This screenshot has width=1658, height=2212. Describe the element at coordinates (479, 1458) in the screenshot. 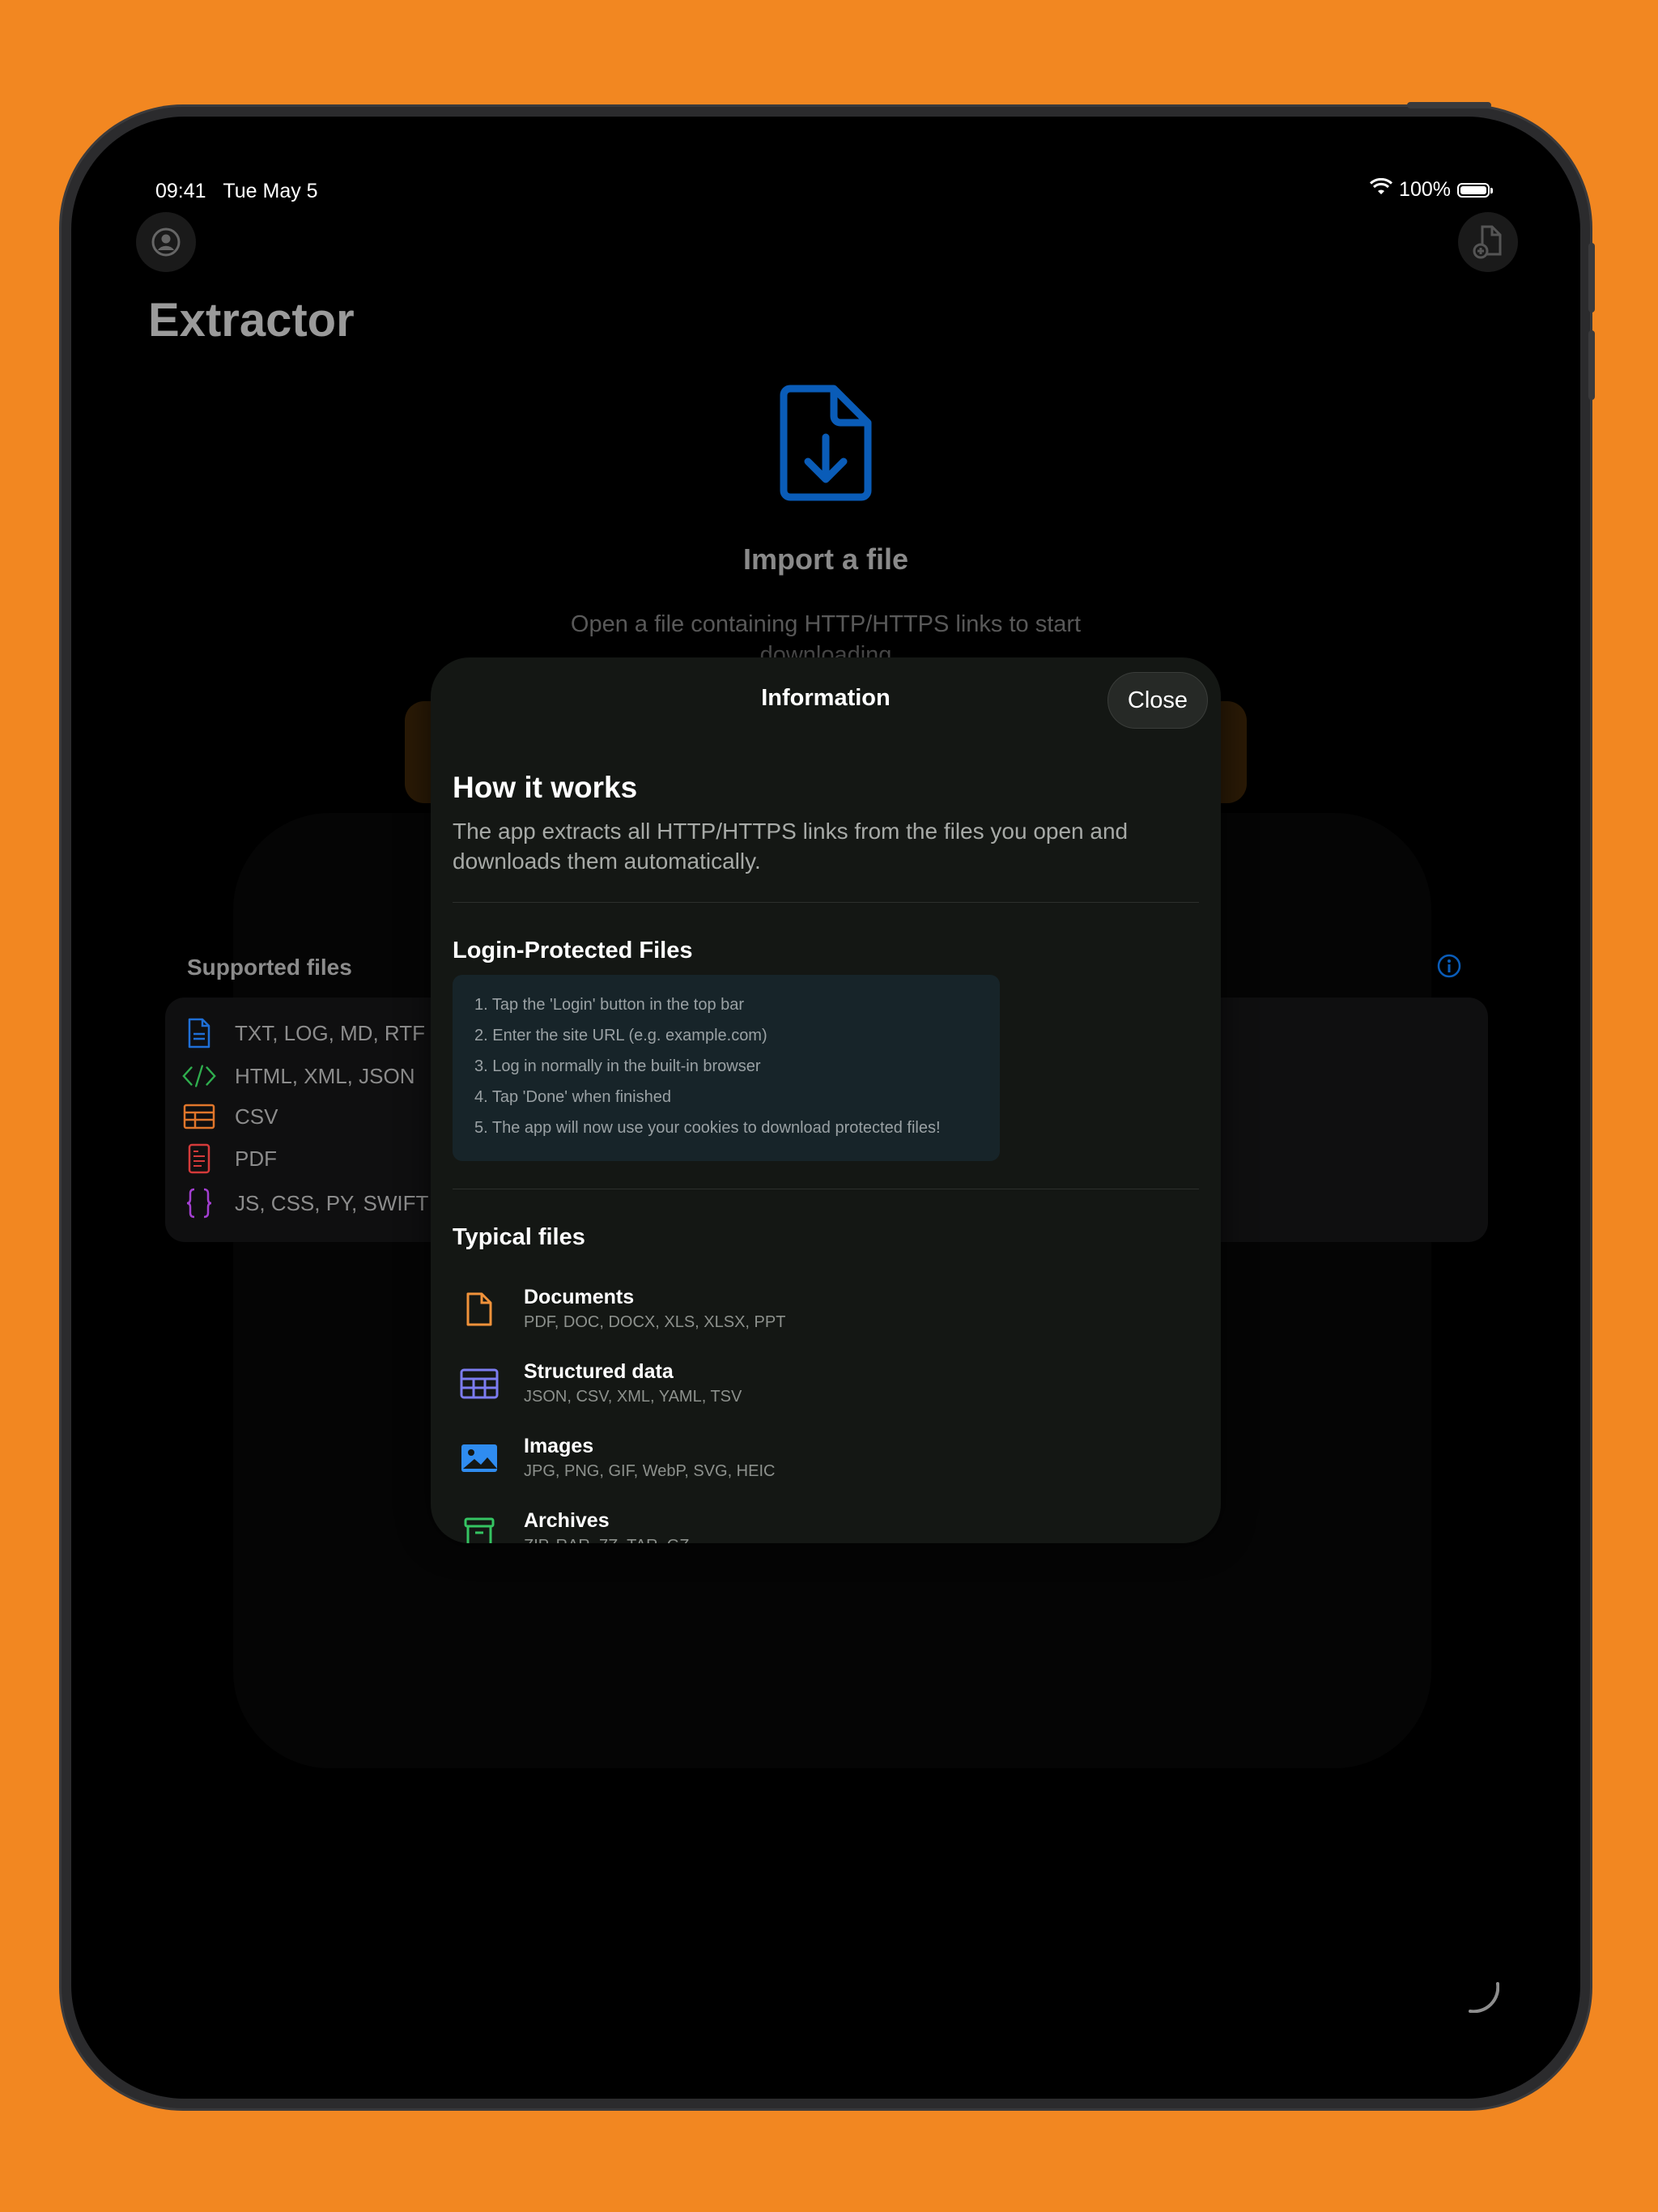

I see `photo-icon` at that location.